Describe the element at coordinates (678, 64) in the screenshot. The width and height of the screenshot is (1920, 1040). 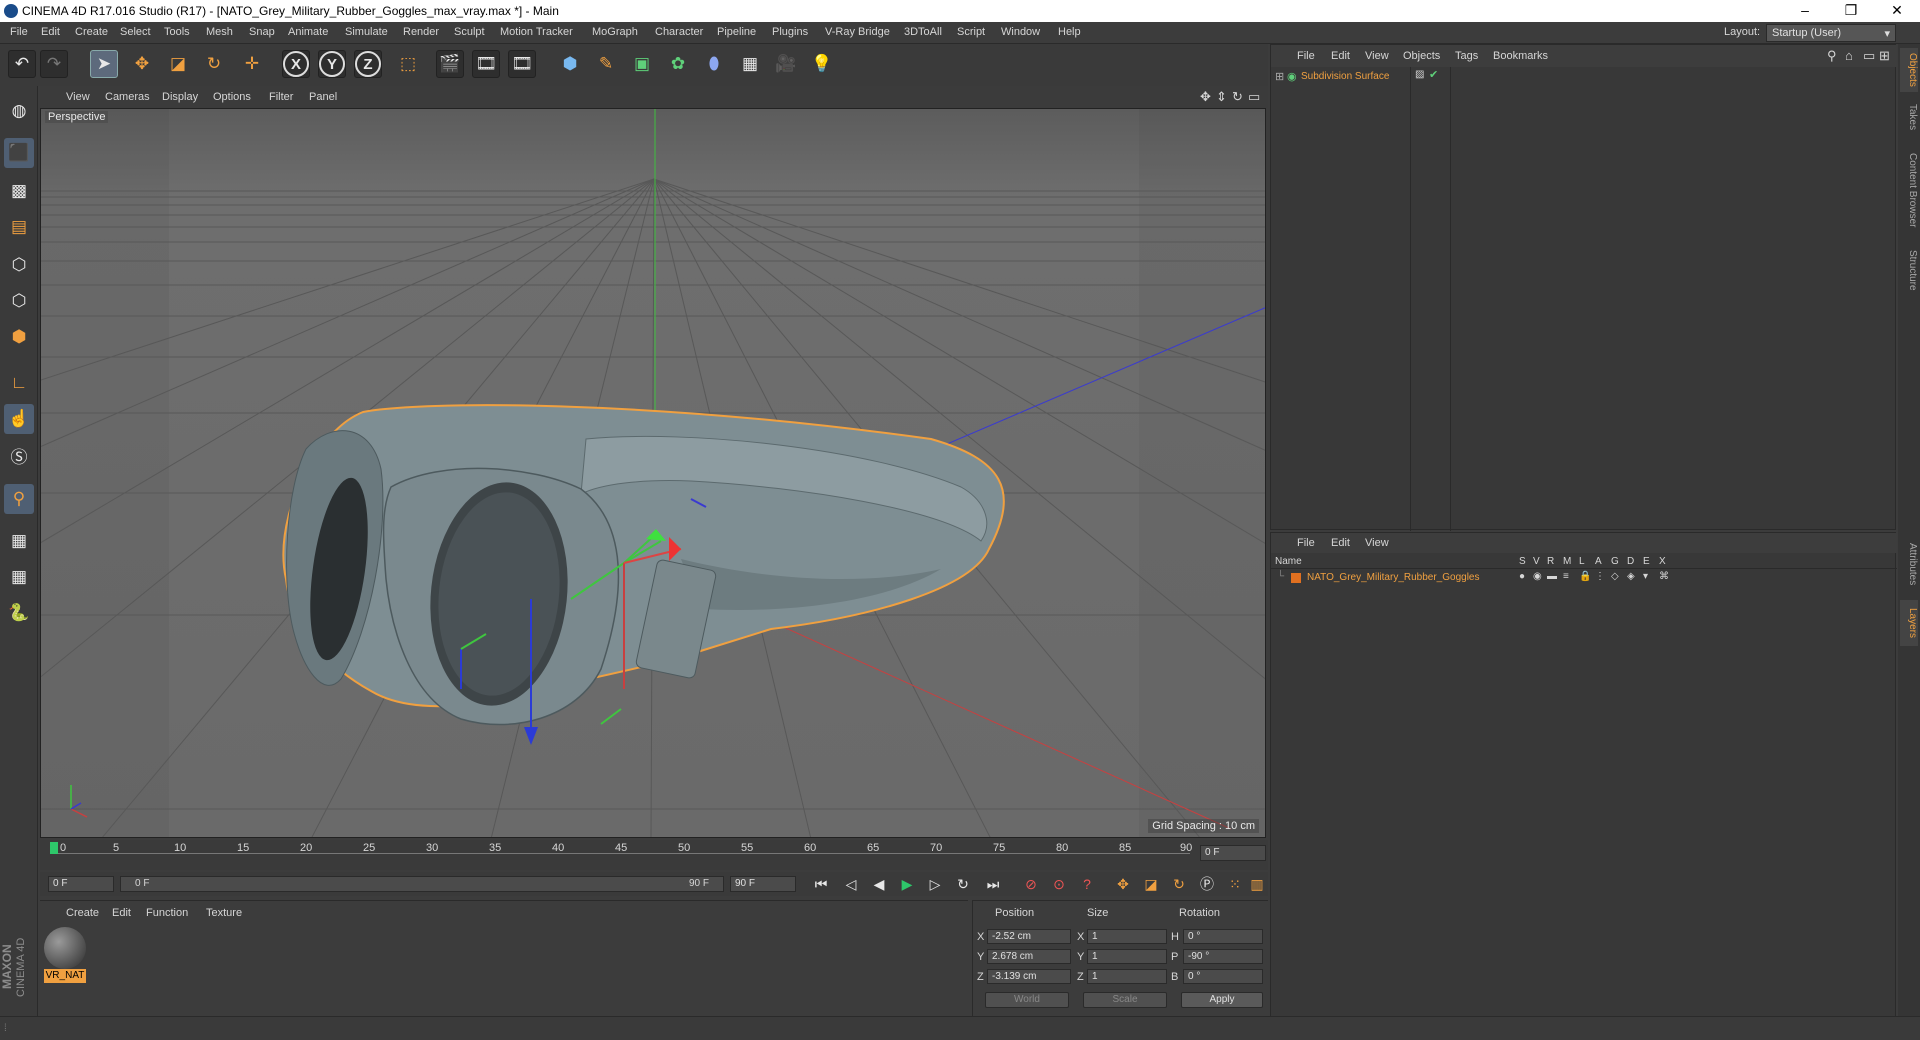
I see `add-cloner-button: ✿` at that location.